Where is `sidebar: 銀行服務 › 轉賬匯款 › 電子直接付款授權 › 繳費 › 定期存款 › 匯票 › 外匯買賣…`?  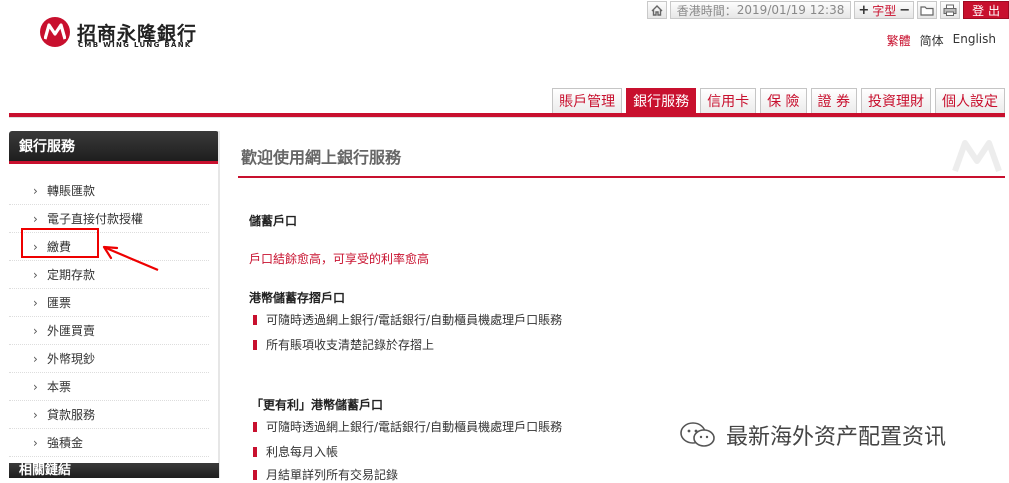 sidebar: 銀行服務 › 轉賬匯款 › 電子直接付款授權 › 繳費 › 定期存款 › 匯票 › 外匯買賣… is located at coordinates (114, 296).